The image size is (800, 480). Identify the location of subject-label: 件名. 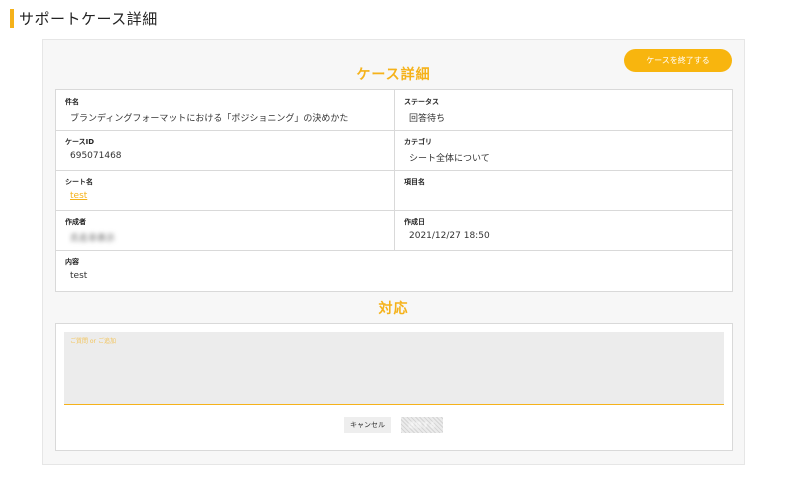
(72, 102).